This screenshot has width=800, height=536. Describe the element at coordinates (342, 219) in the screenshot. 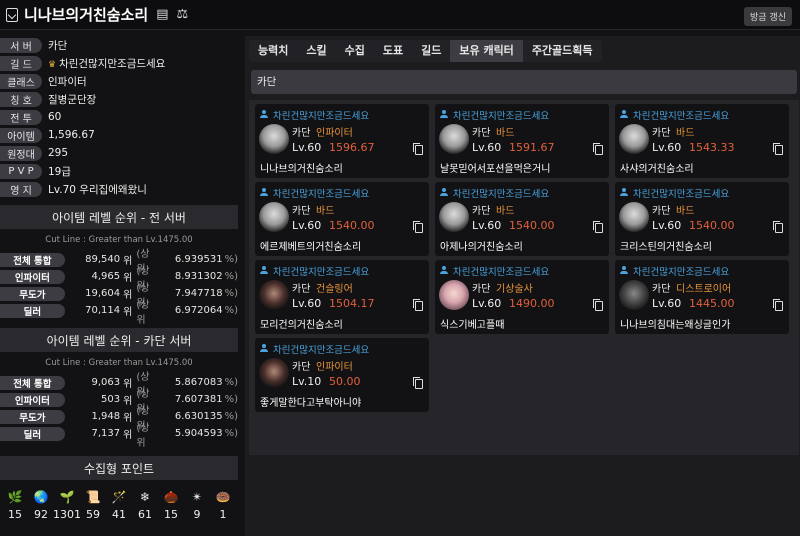

I see `character-card: 차린건많지만조금드세요 카단 바드 Lv.60 1540.00 에르제베트의거친숨소리` at that location.